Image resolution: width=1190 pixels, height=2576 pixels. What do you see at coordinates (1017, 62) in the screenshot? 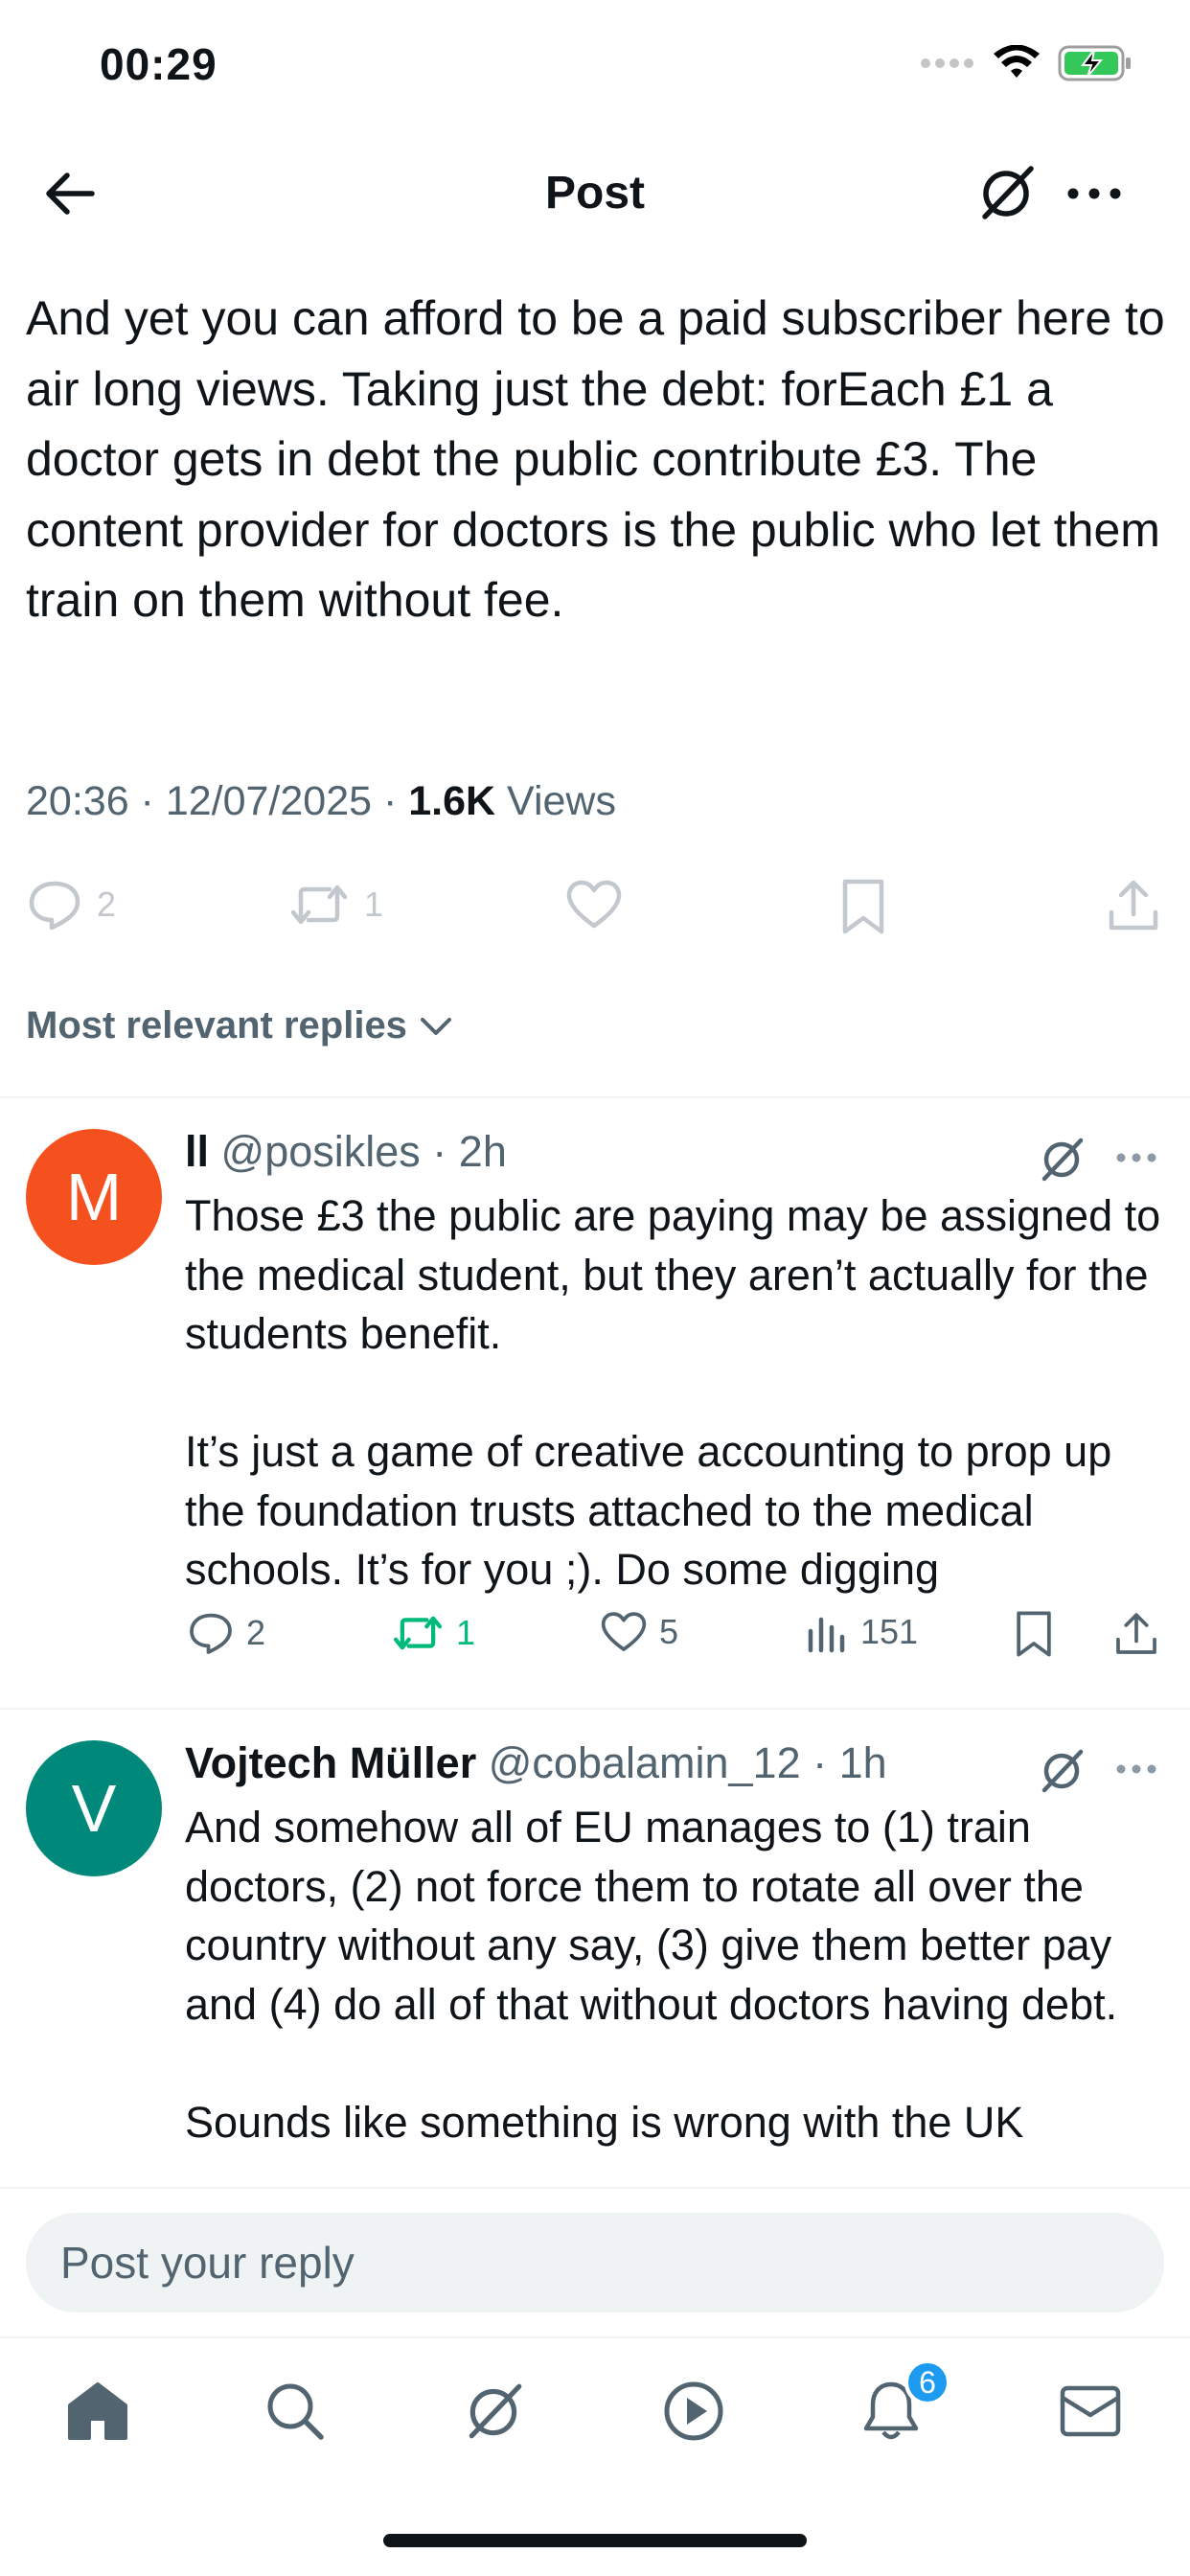
I see `wifi-icon` at bounding box center [1017, 62].